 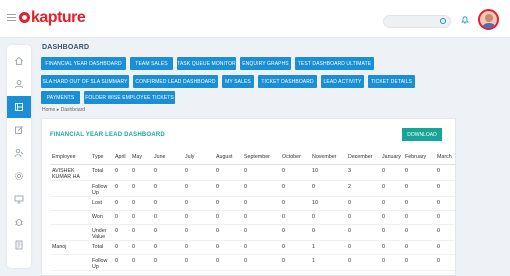 I want to click on sla-summary-button: SLA Hard Out of SLA Summary, so click(x=85, y=81).